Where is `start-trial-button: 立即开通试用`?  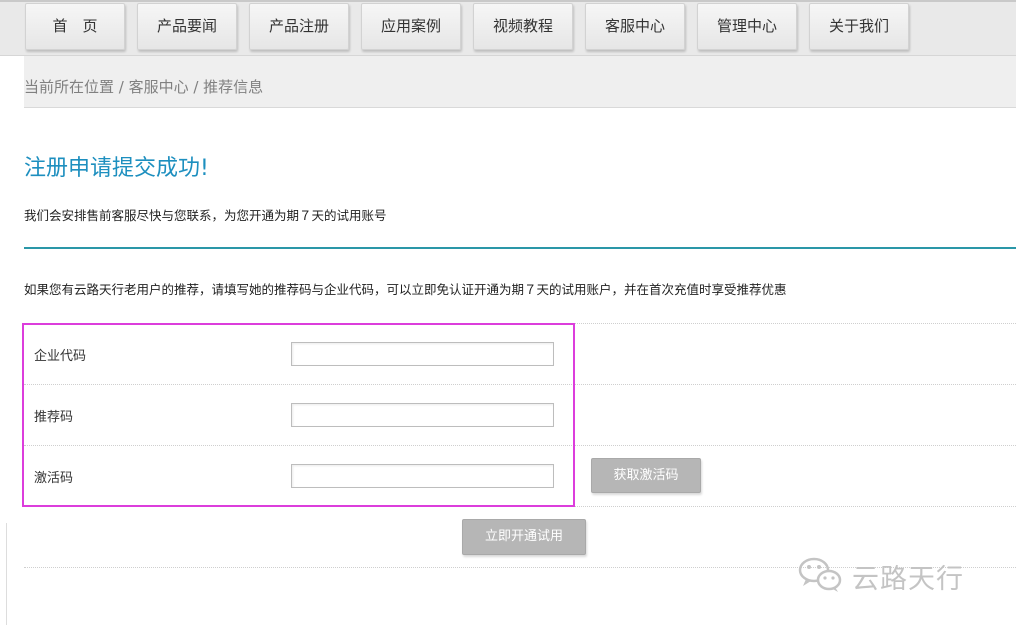 start-trial-button: 立即开通试用 is located at coordinates (524, 537).